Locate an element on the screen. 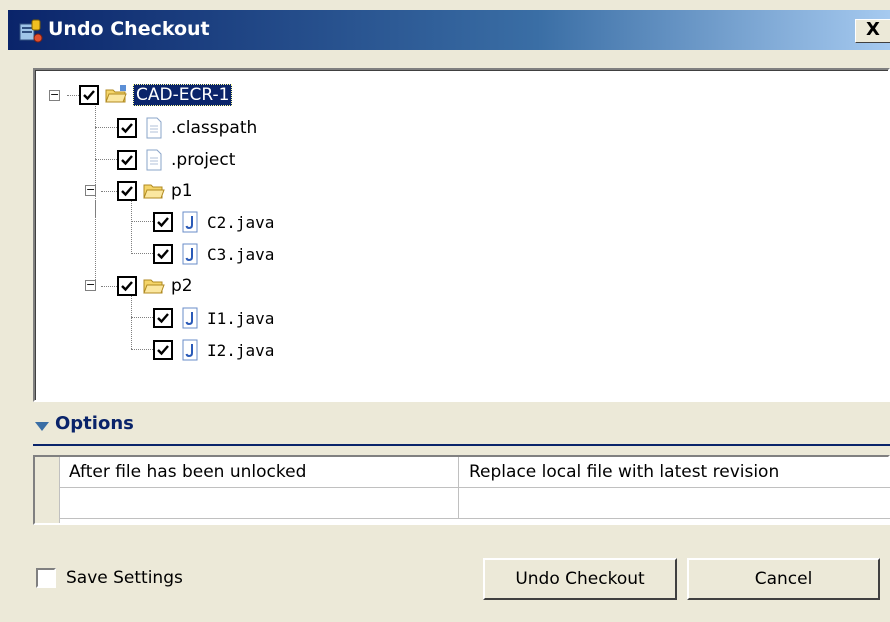 This screenshot has width=890, height=622. tree-item-file: .classpath is located at coordinates (187, 128).